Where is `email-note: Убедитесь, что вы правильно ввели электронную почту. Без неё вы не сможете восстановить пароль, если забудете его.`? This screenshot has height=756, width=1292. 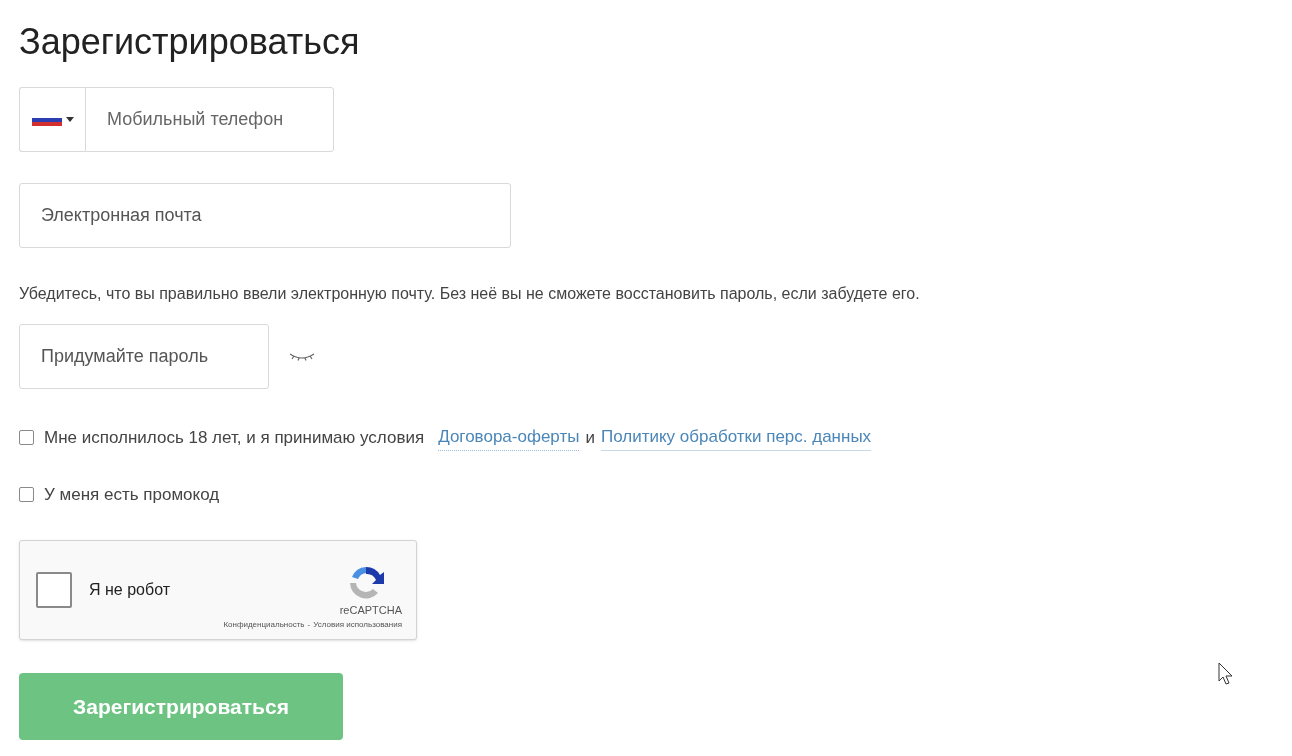 email-note: Убедитесь, что вы правильно ввели электронную почту. Без неё вы не сможете восстановить пароль, если забудете его. is located at coordinates (470, 294).